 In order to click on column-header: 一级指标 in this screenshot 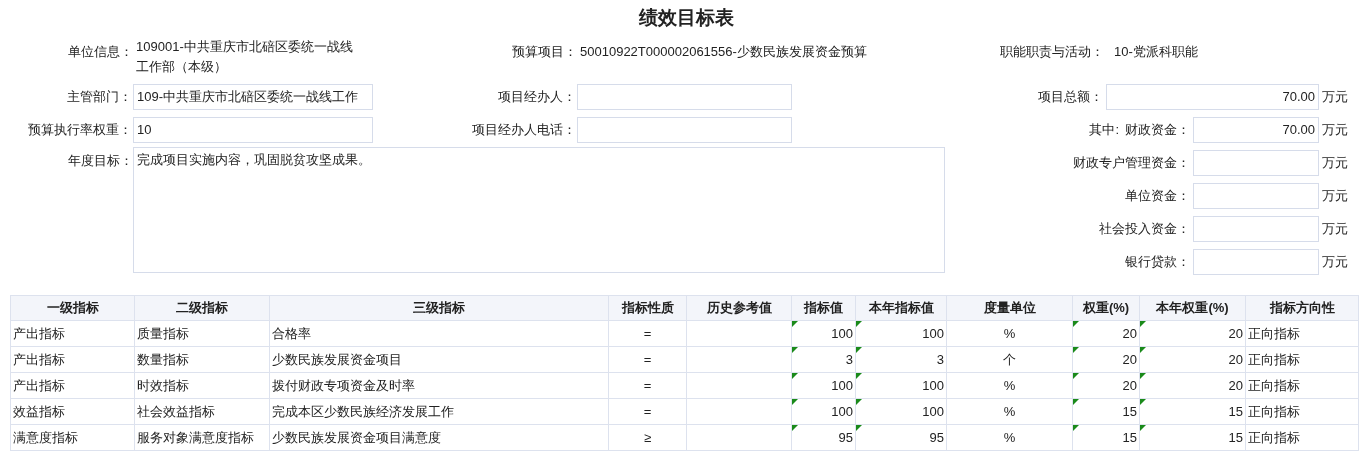, I will do `click(72, 308)`.